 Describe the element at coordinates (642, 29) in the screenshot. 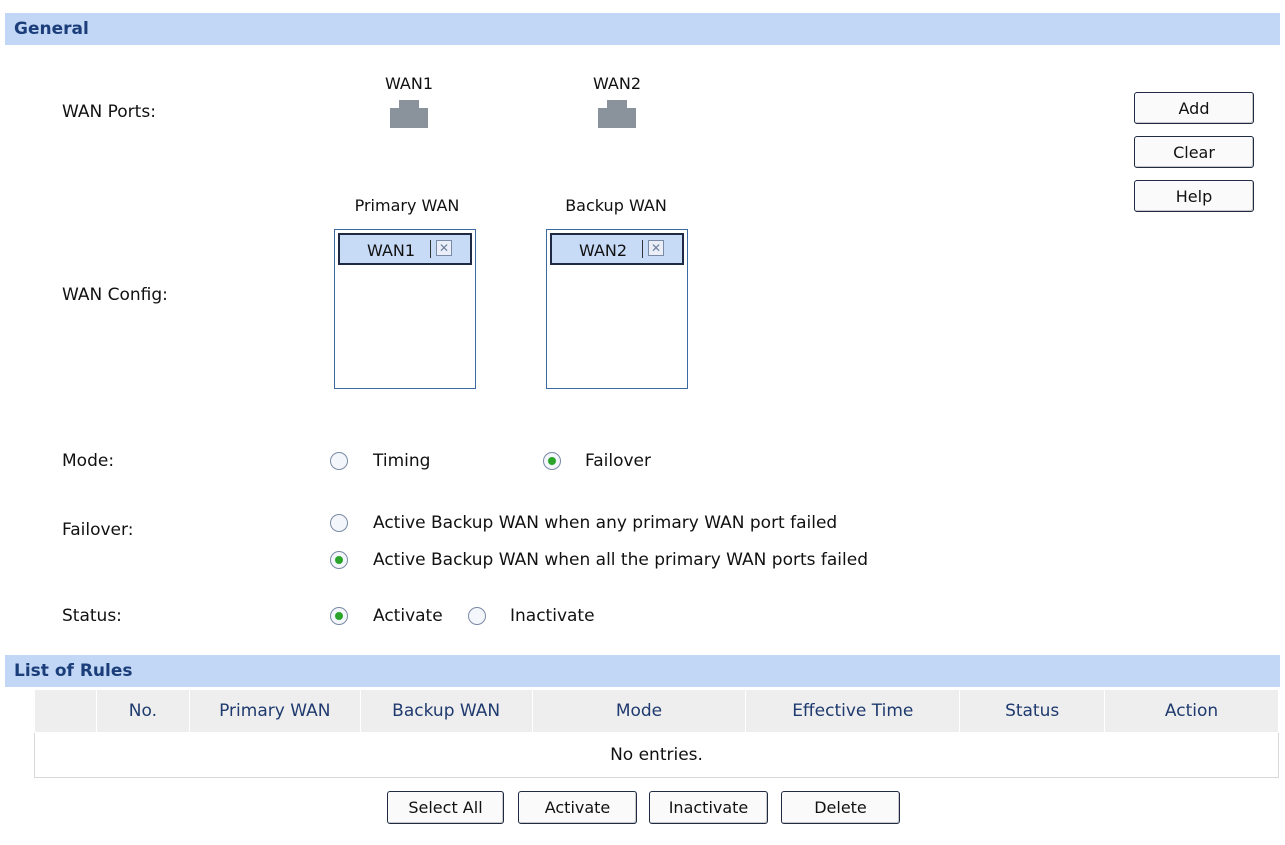

I see `general-section-header: General` at that location.